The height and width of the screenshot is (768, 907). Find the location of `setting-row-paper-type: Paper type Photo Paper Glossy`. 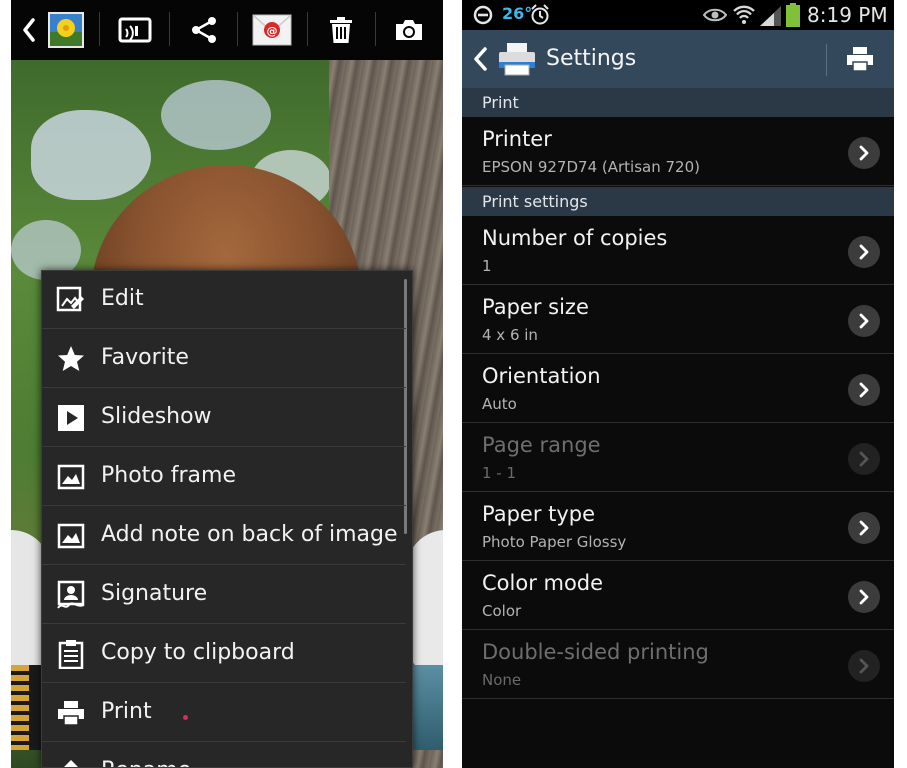

setting-row-paper-type: Paper type Photo Paper Glossy is located at coordinates (678, 526).